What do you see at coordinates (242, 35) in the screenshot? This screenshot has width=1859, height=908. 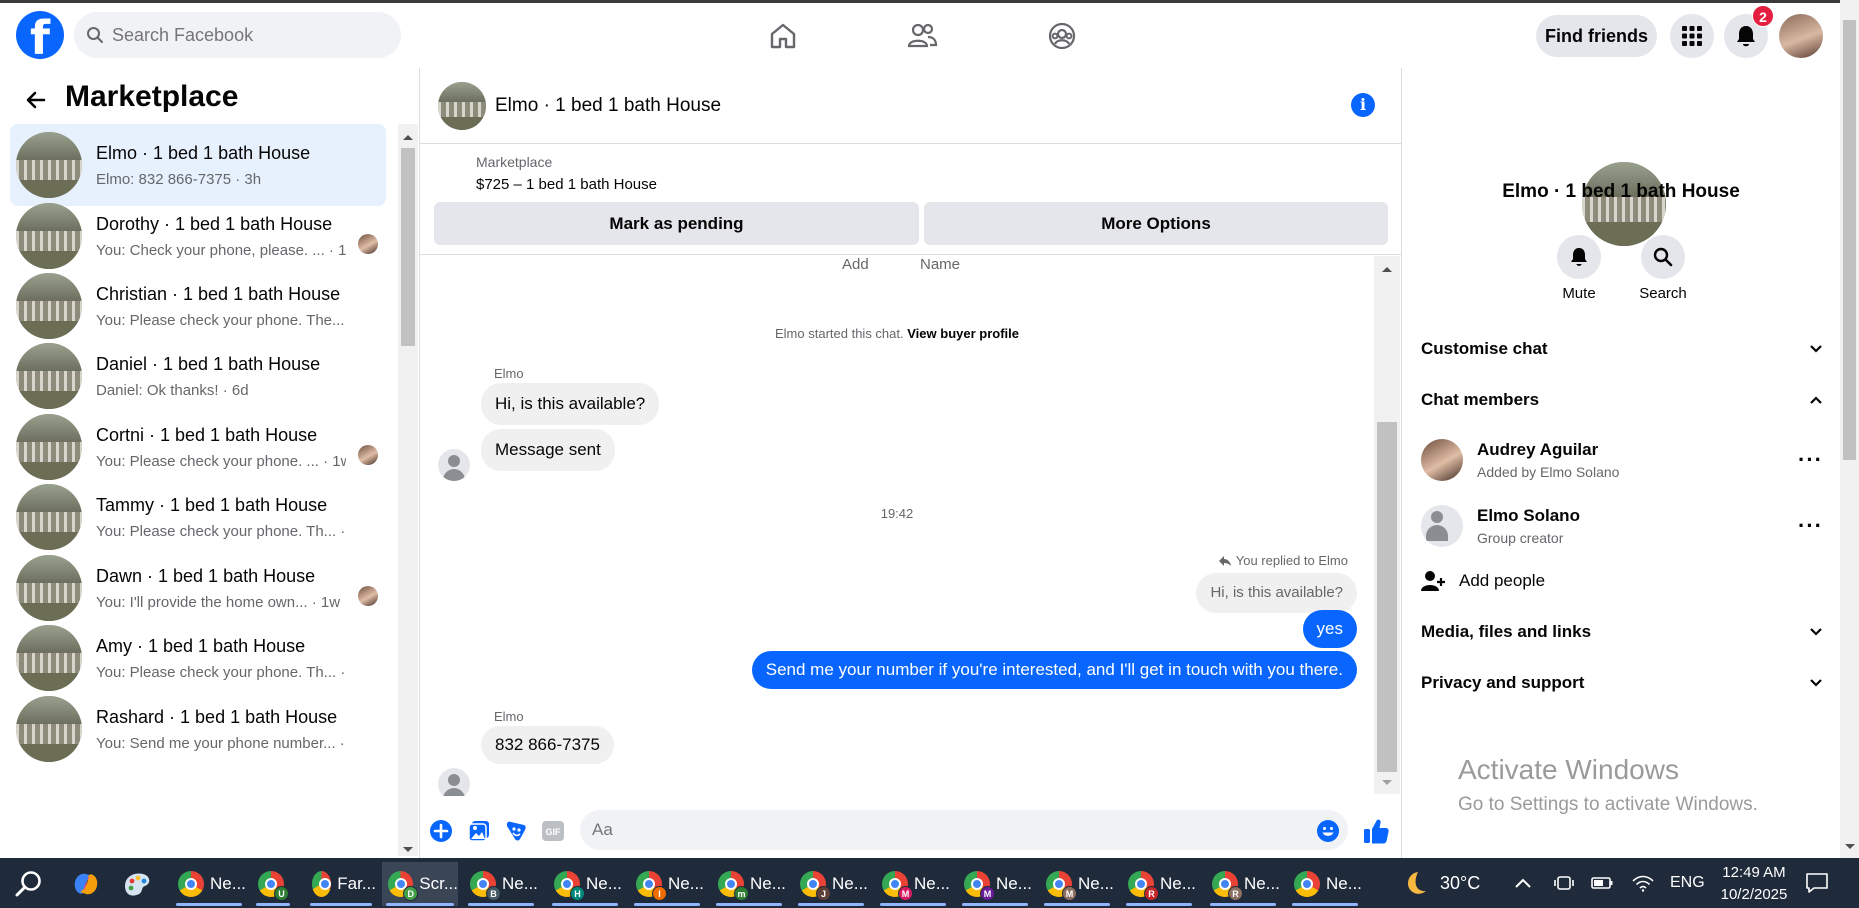 I see `search-input` at bounding box center [242, 35].